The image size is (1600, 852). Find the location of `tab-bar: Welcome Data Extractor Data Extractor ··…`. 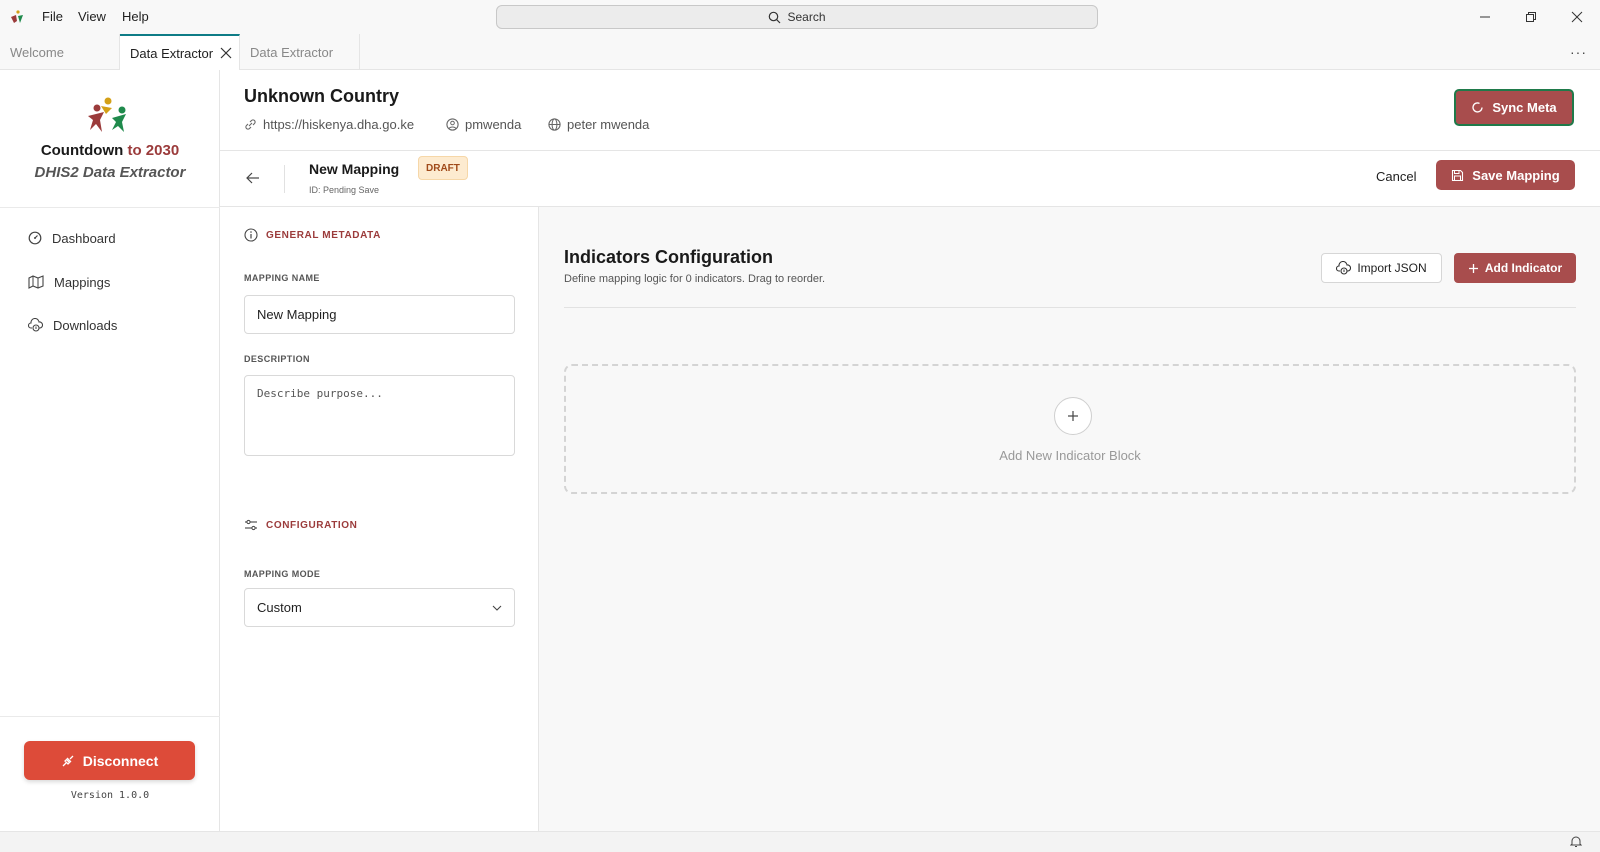

tab-bar: Welcome Data Extractor Data Extractor ··… is located at coordinates (800, 52).